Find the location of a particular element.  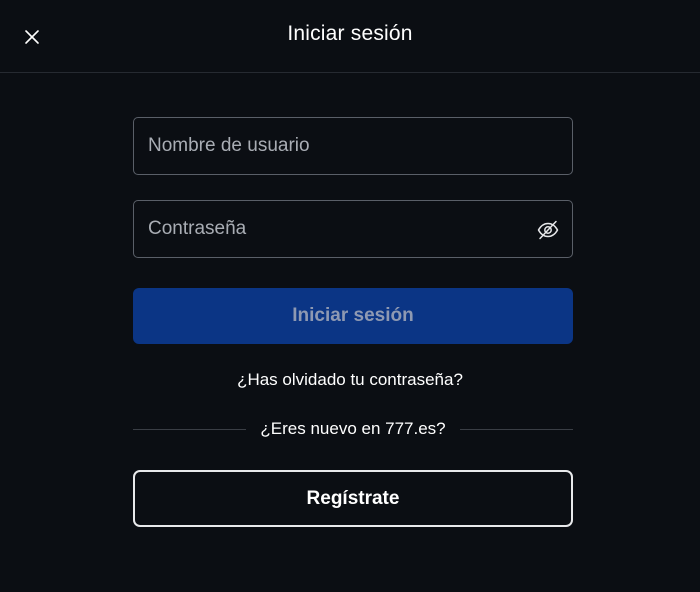

password-visibility-toggle is located at coordinates (548, 230).